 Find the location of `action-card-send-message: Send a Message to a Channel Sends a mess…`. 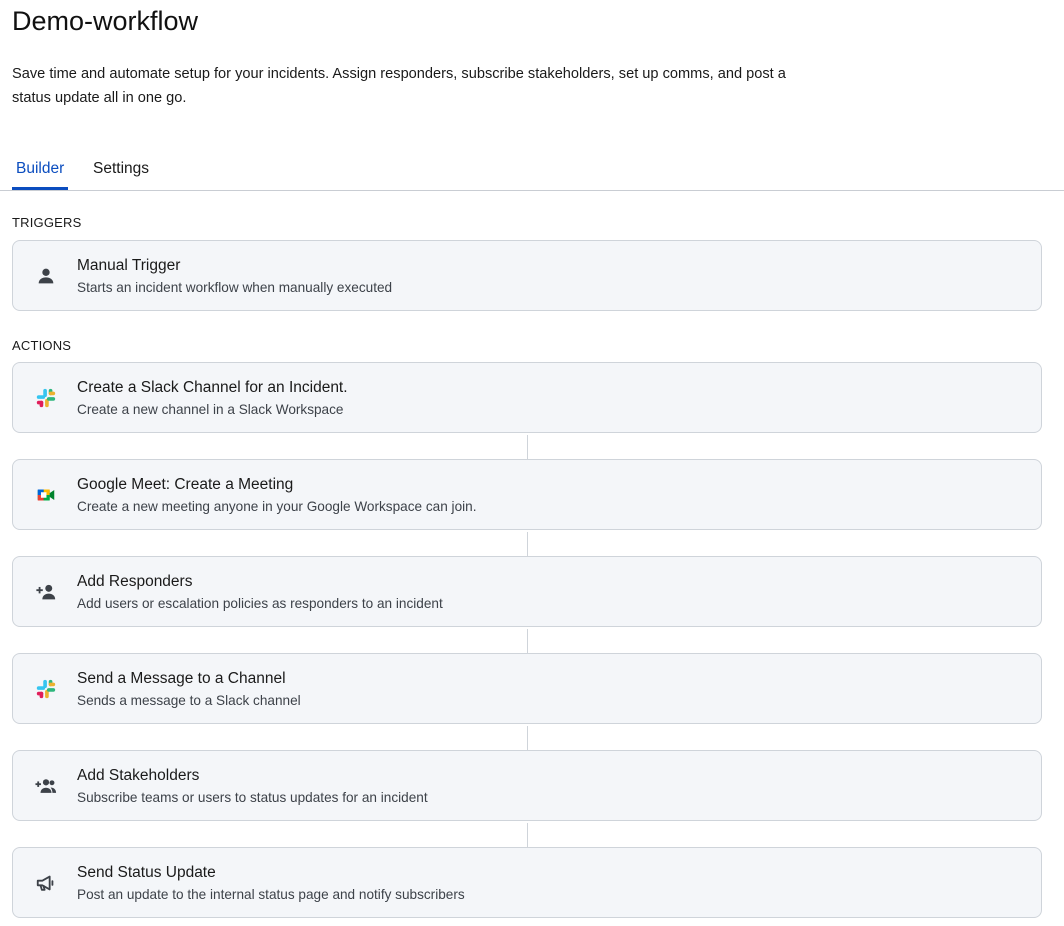

action-card-send-message: Send a Message to a Channel Sends a mess… is located at coordinates (527, 688).